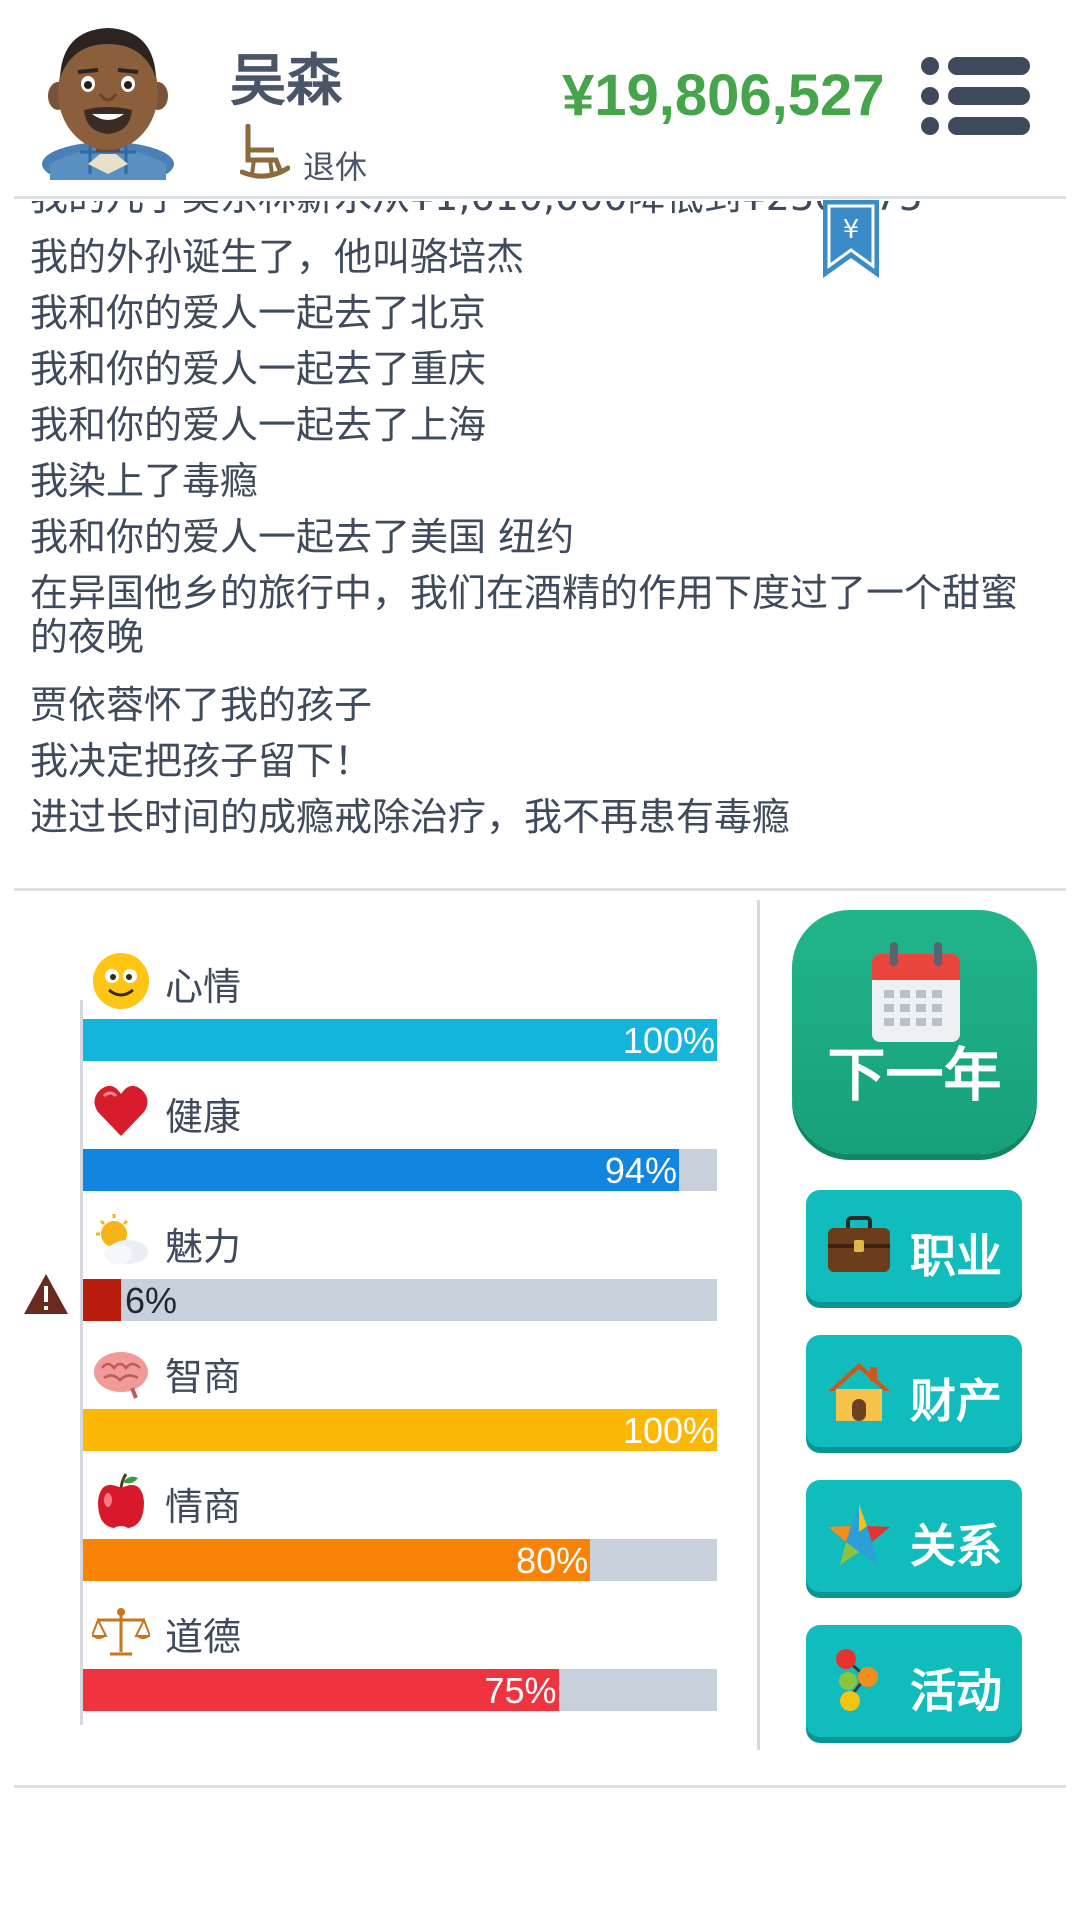  What do you see at coordinates (400, 1690) in the screenshot?
I see `stat-bar-morality: 75%` at bounding box center [400, 1690].